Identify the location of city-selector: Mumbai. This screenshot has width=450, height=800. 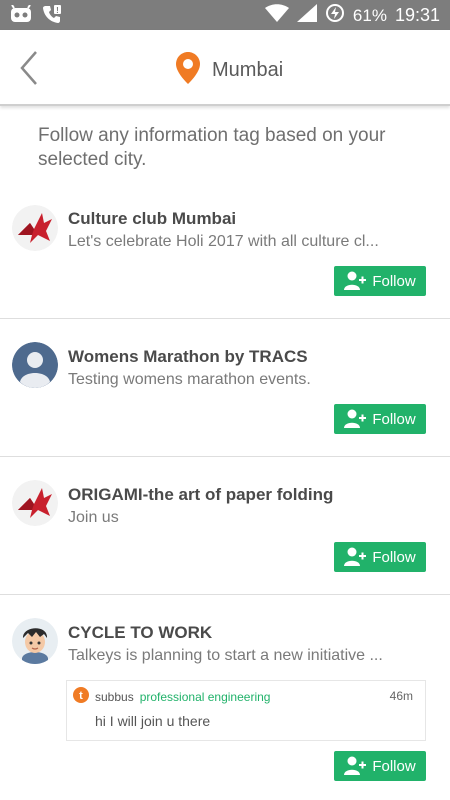
(229, 70).